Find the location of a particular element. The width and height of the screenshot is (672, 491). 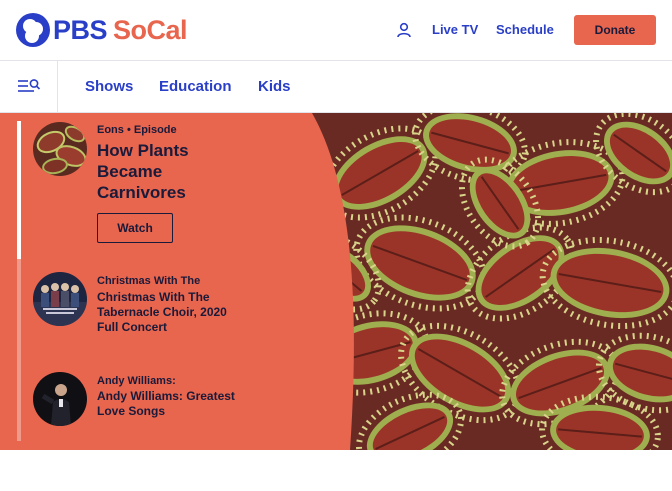

item-title-3: Andy Williams: Greatest Love Songs is located at coordinates (167, 404).